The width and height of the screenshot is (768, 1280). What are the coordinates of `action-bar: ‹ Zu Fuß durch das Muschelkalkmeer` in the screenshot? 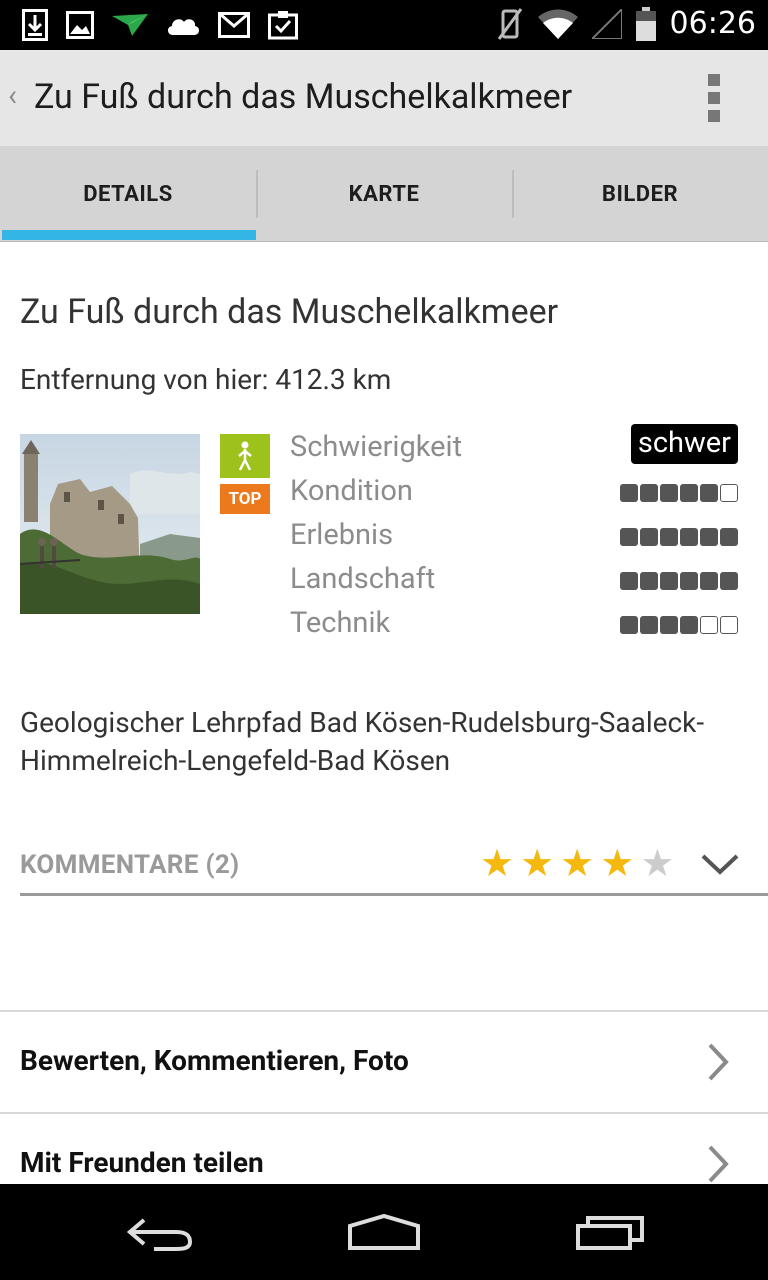 It's located at (384, 98).